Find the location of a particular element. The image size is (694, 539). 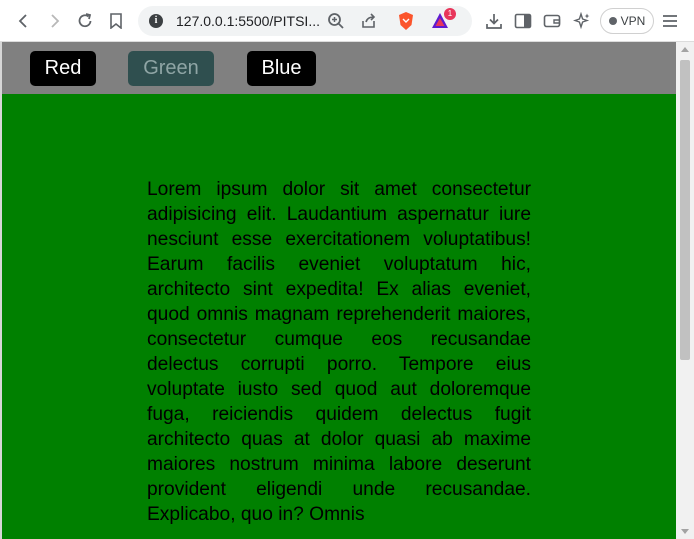

back-icon is located at coordinates (24, 21).